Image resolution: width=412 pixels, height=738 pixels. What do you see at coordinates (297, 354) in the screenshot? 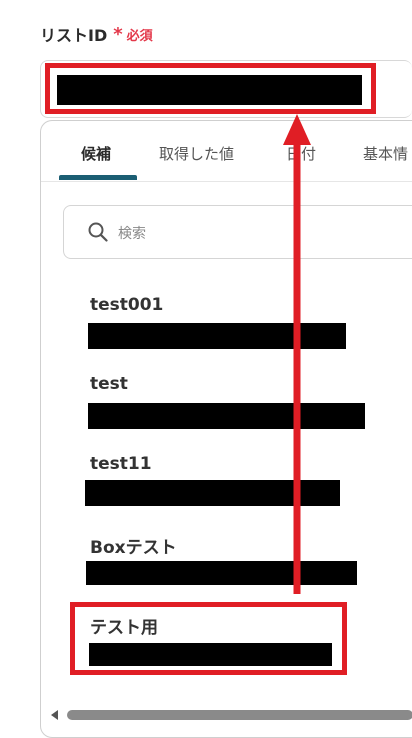
I see `annotation-arrow-icon` at bounding box center [297, 354].